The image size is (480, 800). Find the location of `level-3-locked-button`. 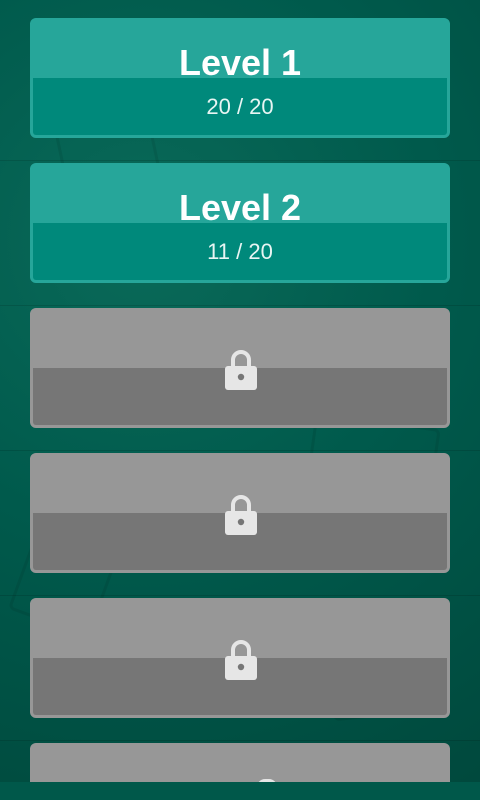

level-3-locked-button is located at coordinates (240, 368).